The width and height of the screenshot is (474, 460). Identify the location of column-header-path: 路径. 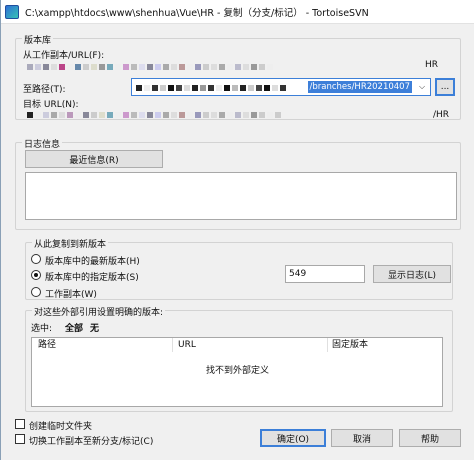
(45, 345).